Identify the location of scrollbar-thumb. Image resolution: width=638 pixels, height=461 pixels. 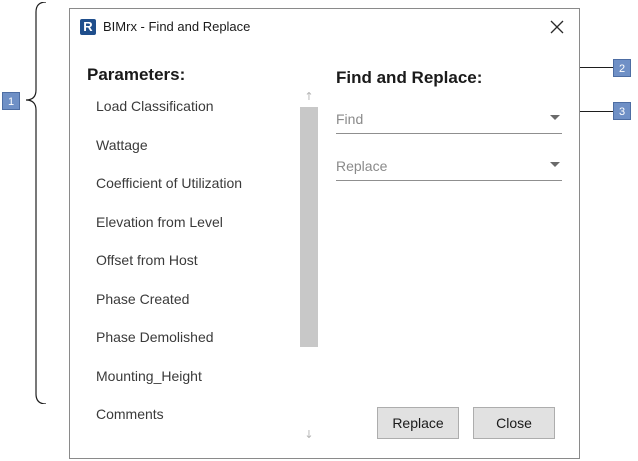
(309, 227).